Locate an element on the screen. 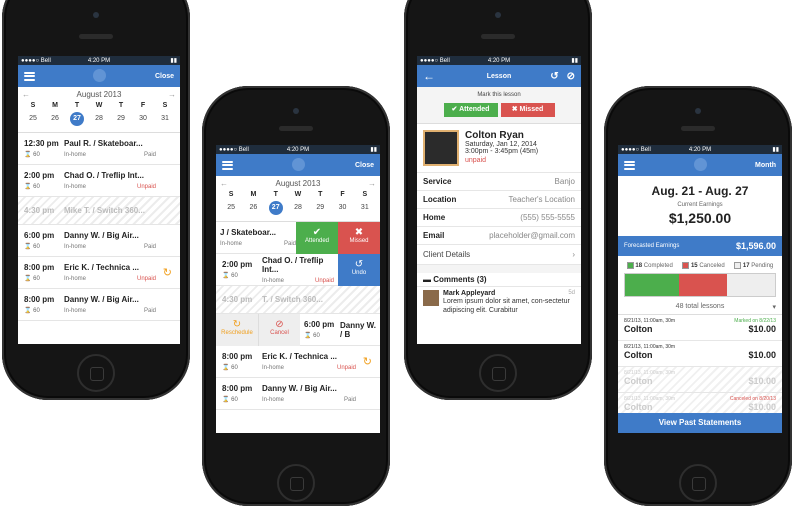  cancel-action: ⊘ Cancel is located at coordinates (279, 329).